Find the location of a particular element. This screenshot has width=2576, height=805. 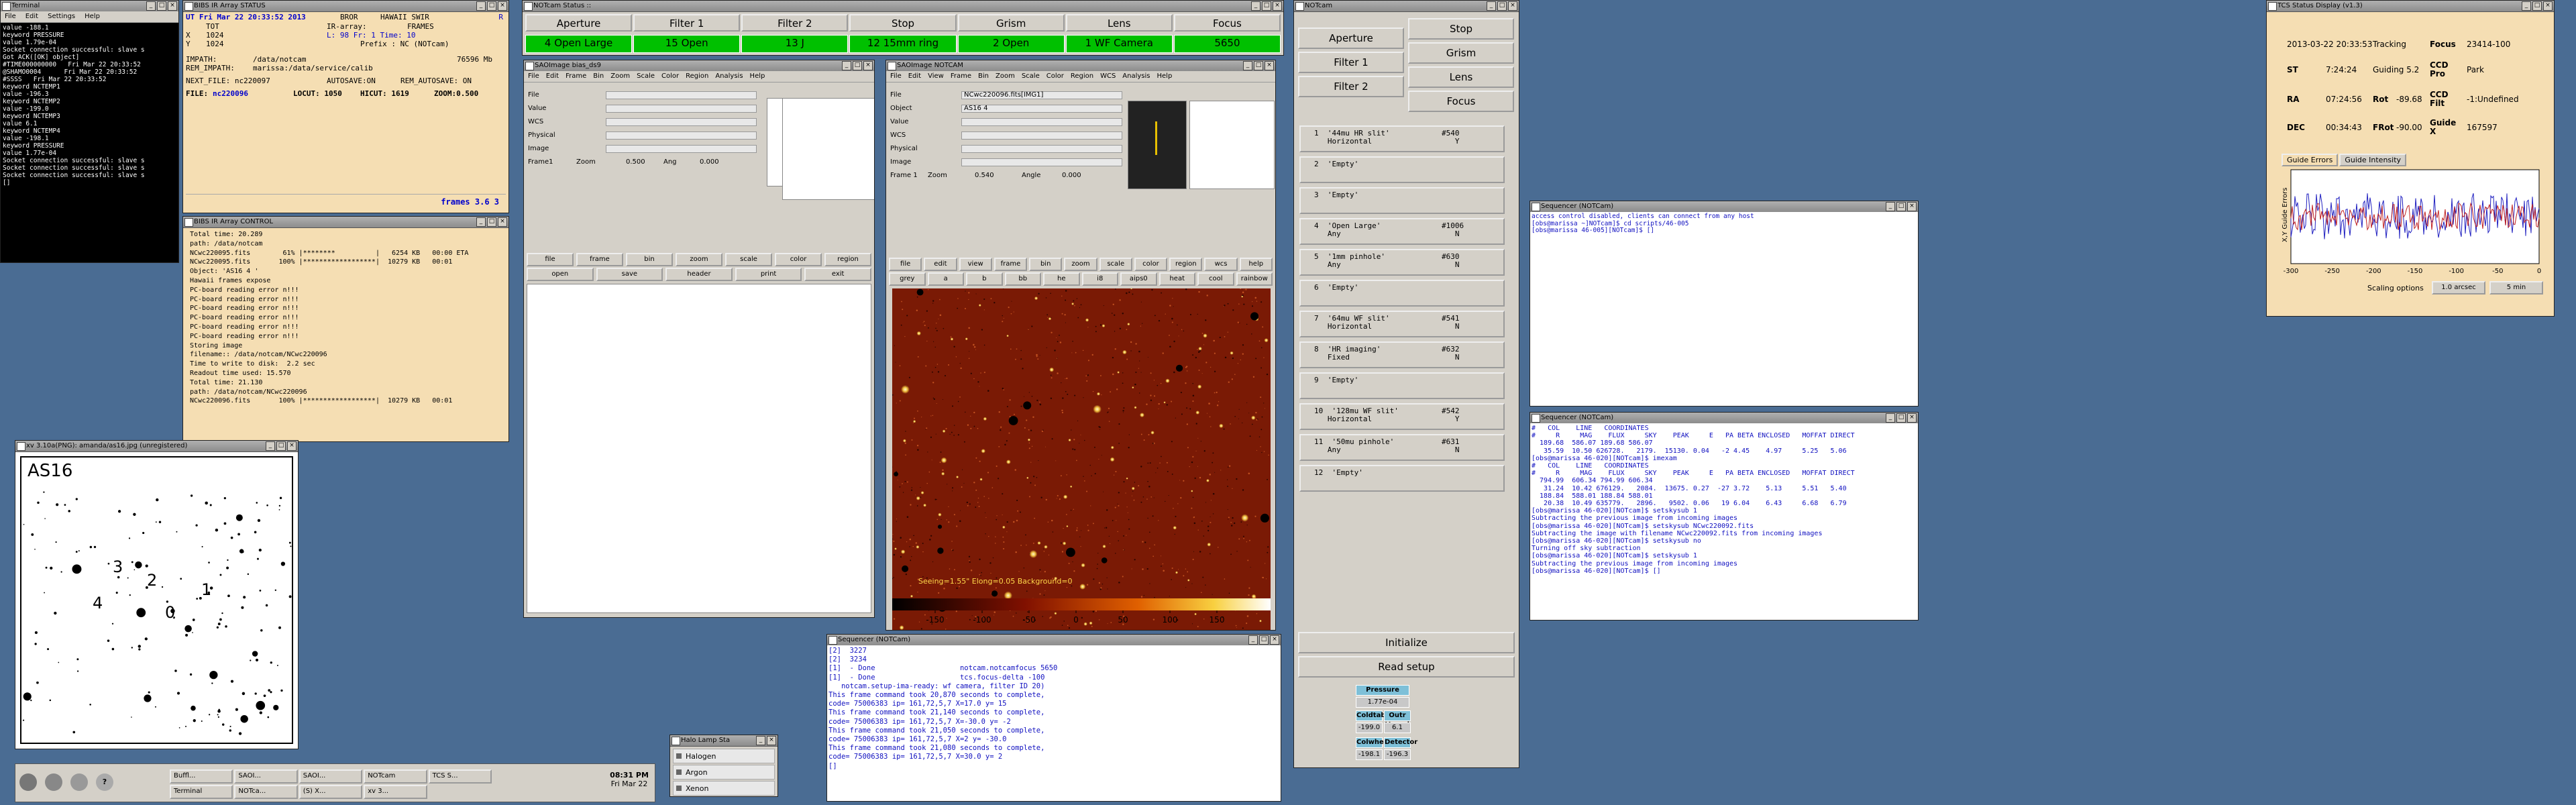

ds9-button: color is located at coordinates (798, 259).